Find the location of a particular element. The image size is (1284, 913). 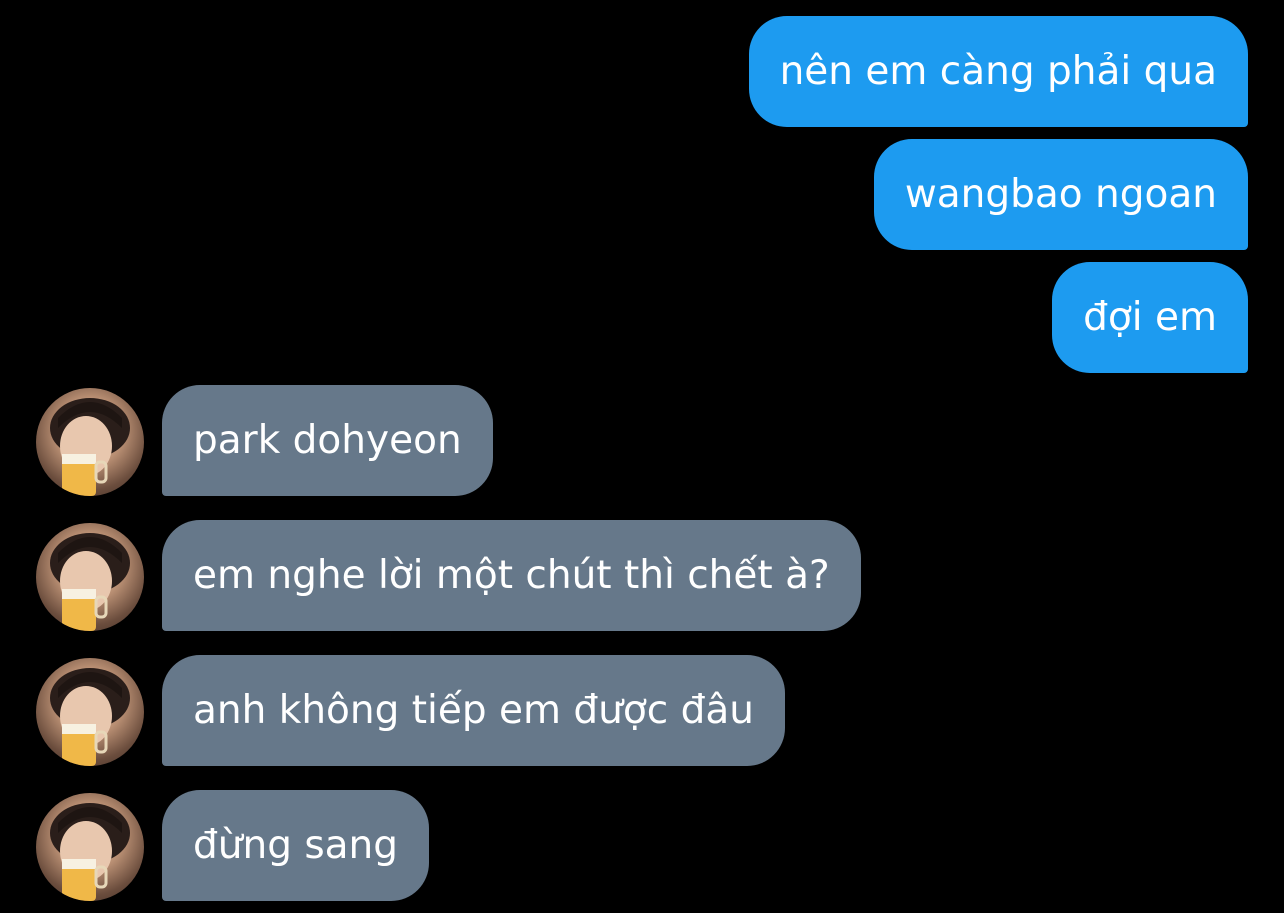

incoming-message: anh không tiếp em được đâu is located at coordinates (473, 710).